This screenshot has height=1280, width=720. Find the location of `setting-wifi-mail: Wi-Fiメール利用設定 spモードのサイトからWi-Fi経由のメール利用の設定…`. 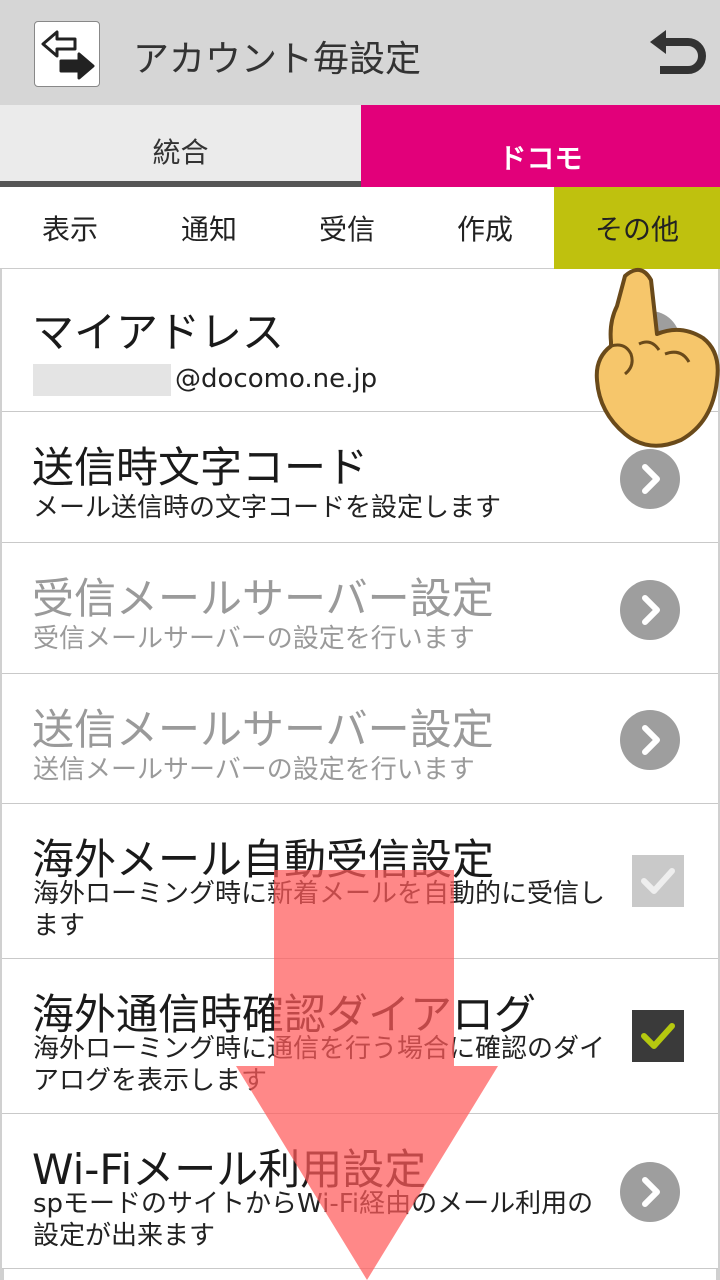

setting-wifi-mail: Wi-Fiメール利用設定 spモードのサイトからWi-Fi経由のメール利用の設定… is located at coordinates (360, 1191).